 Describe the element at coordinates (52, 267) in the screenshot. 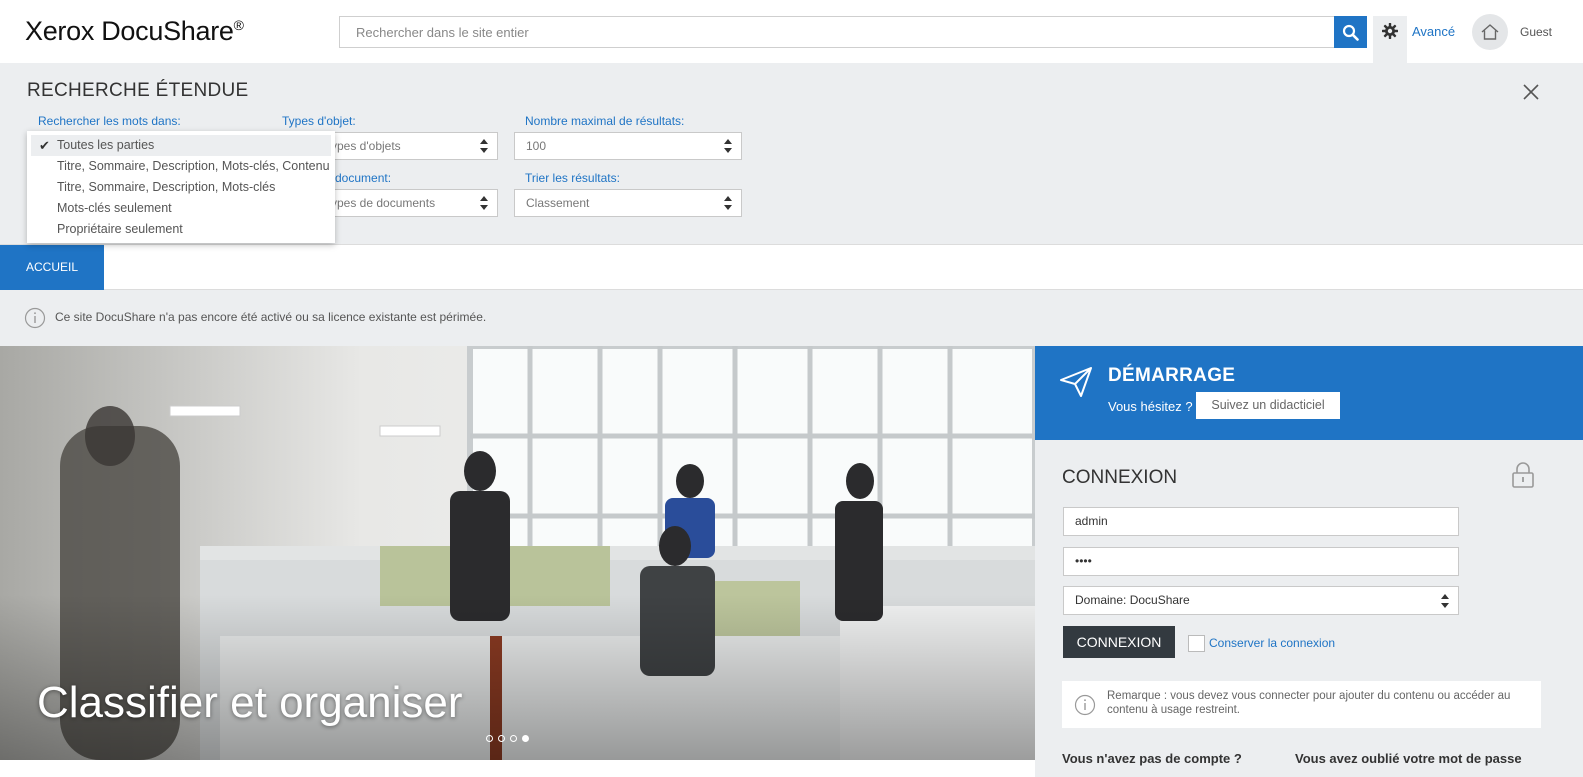

I see `tab-home: ACCUEIL` at that location.